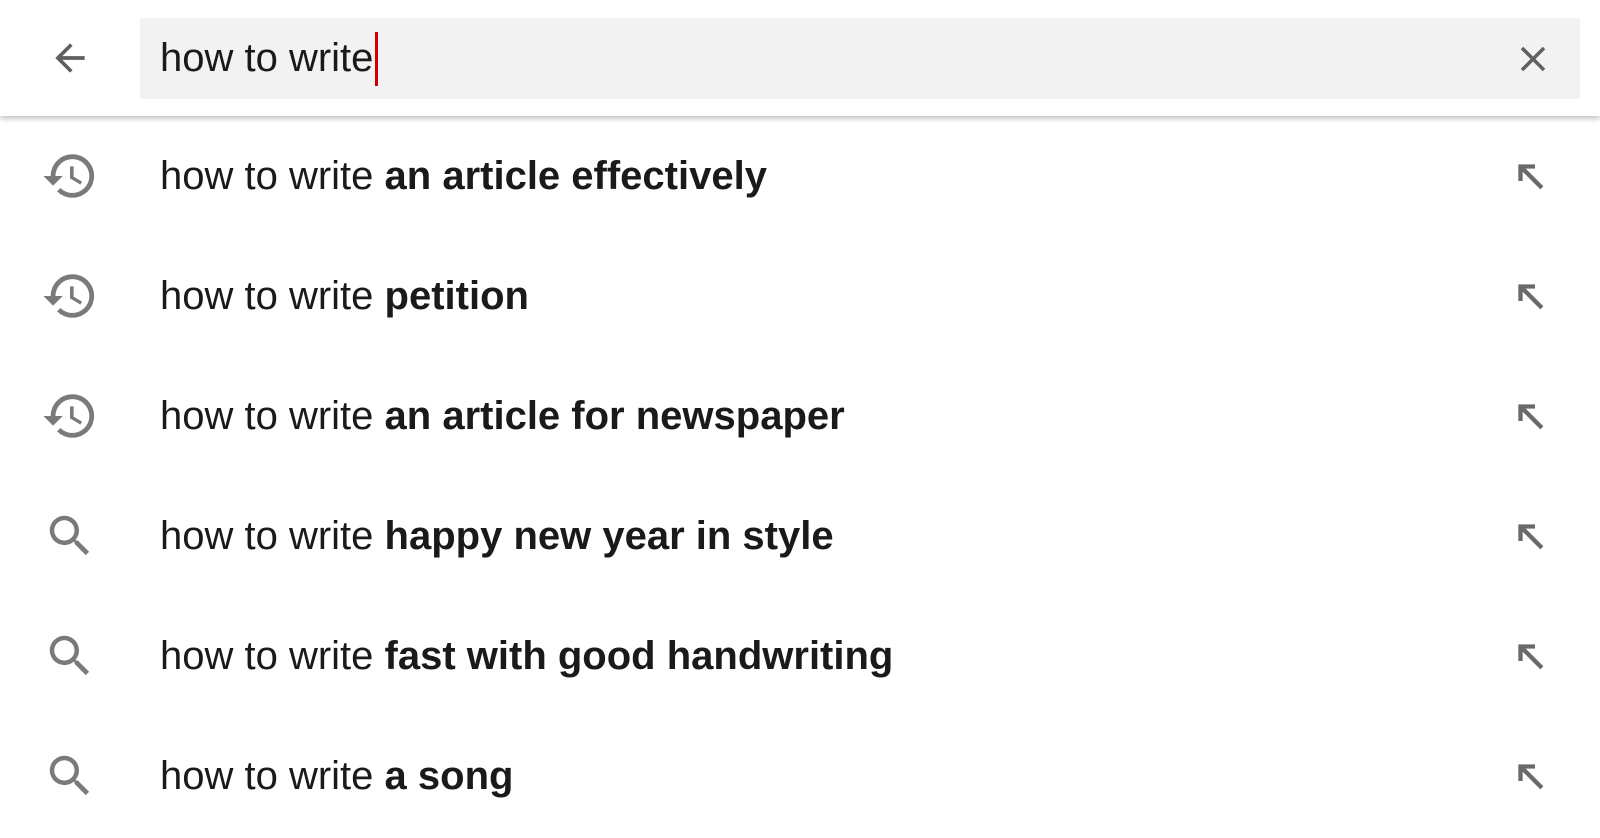  I want to click on arrow-back-icon, so click(70, 58).